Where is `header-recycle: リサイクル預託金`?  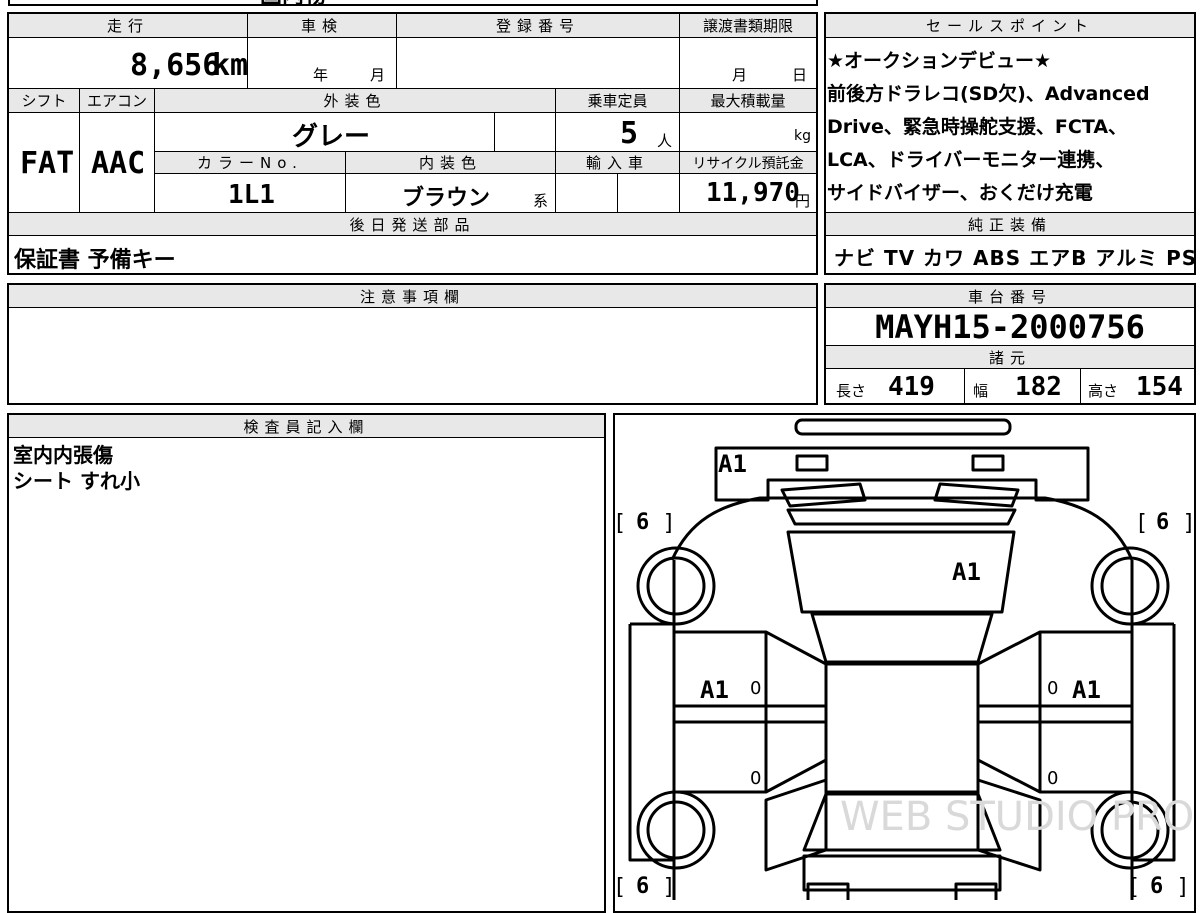
header-recycle: リサイクル預託金 is located at coordinates (748, 162).